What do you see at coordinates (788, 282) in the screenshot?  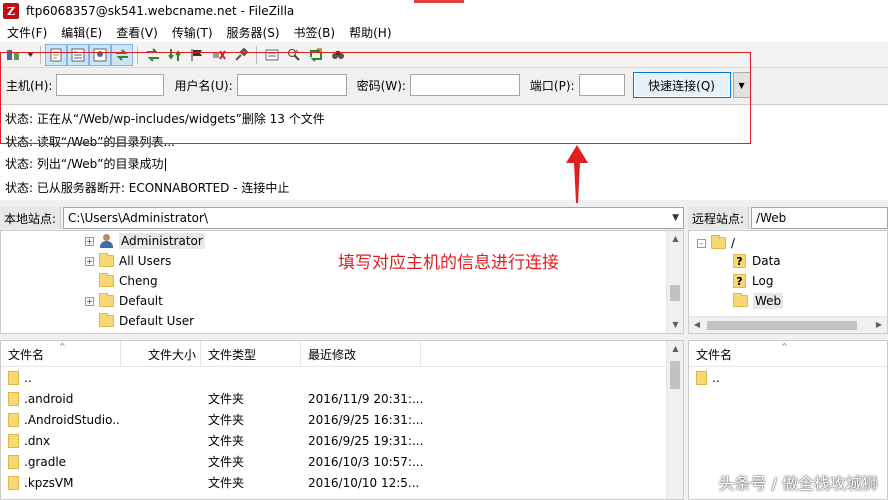 I see `remote-directory-tree: - / ? Data ? Log Web ◀ ▶` at bounding box center [788, 282].